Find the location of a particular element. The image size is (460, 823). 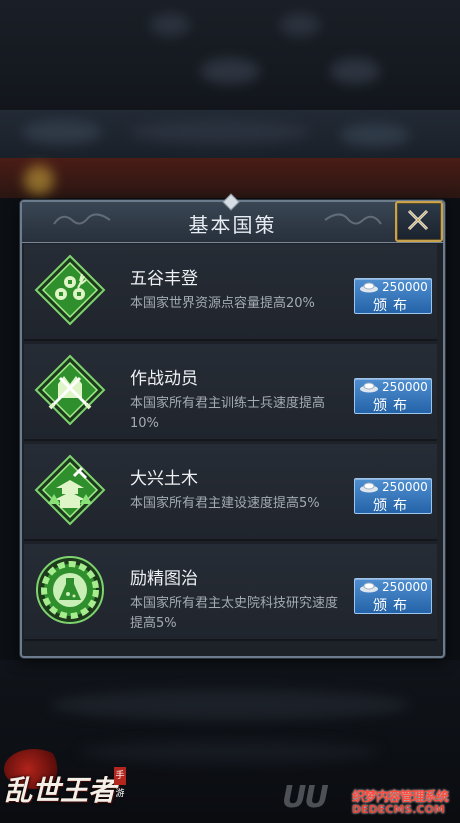

crossed-swords-fortress-icon is located at coordinates (70, 390).